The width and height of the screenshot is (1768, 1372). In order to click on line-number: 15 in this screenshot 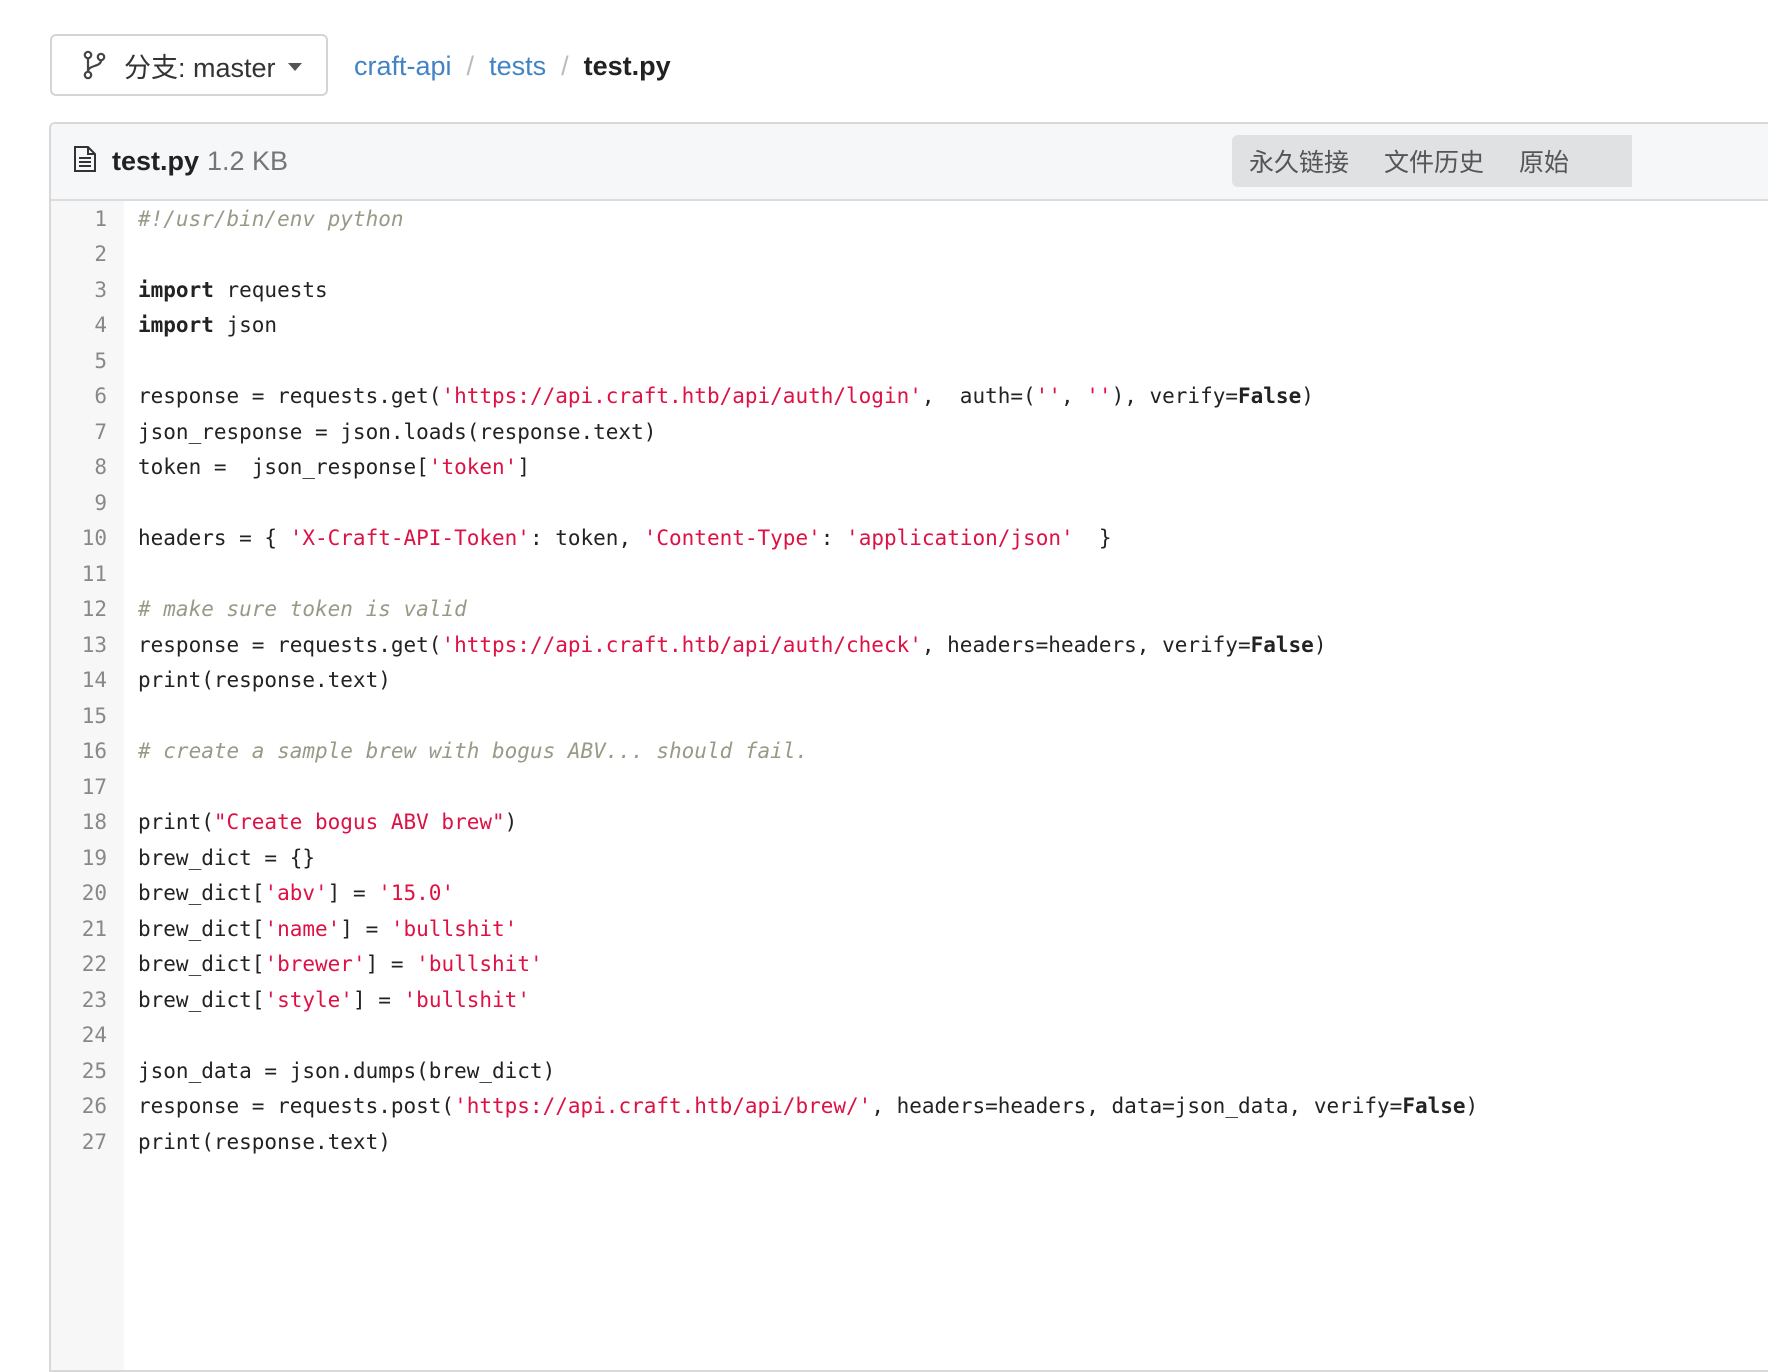, I will do `click(79, 716)`.